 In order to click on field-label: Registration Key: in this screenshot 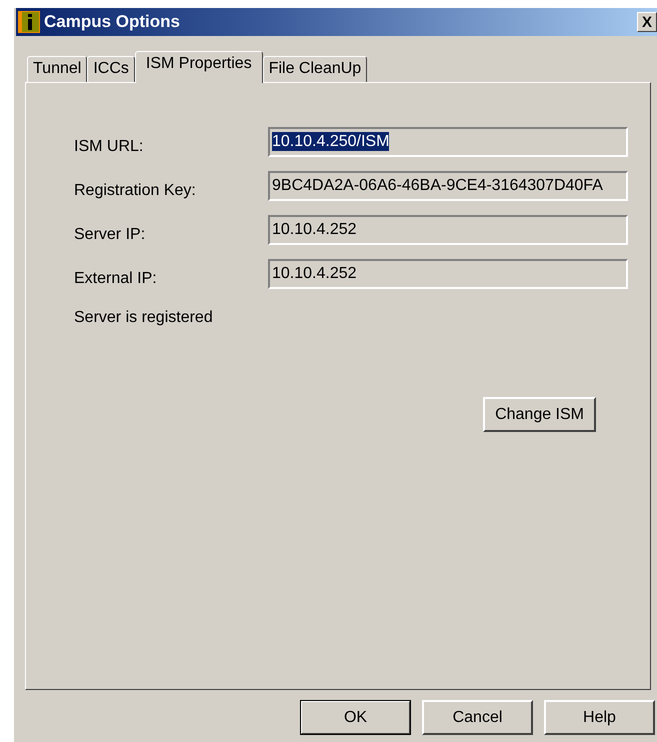, I will do `click(135, 190)`.